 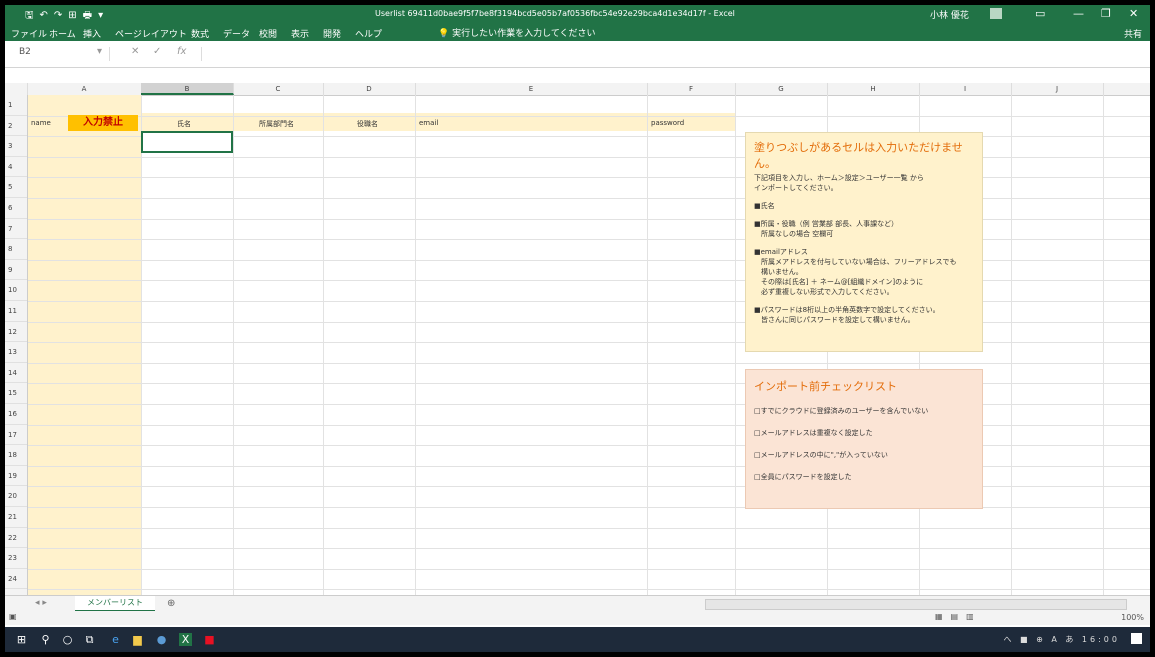 I want to click on selected-cell-b2, so click(x=187, y=142).